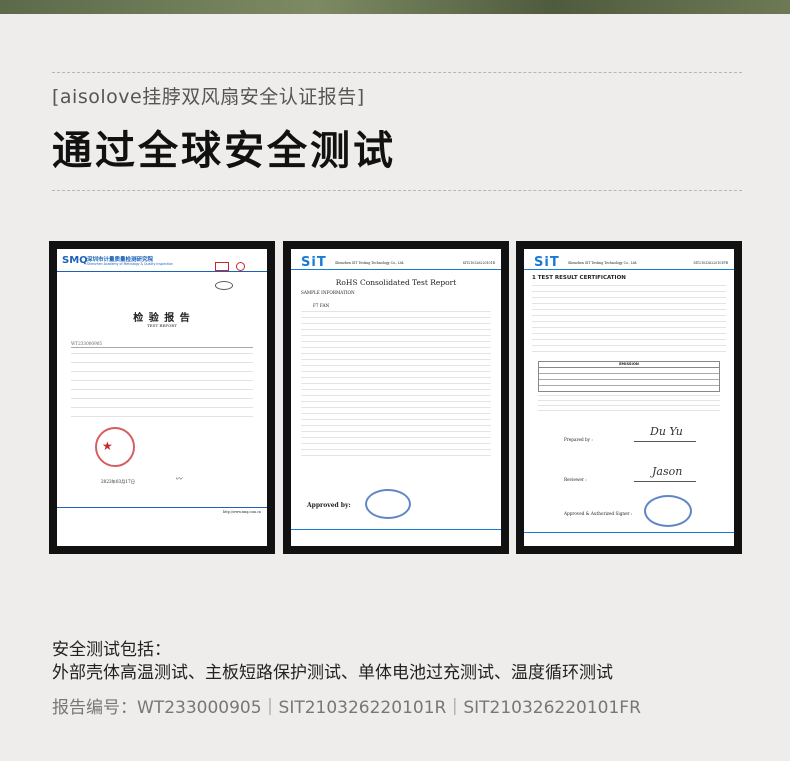 Image resolution: width=790 pixels, height=761 pixels. What do you see at coordinates (115, 447) in the screenshot?
I see `red-seal-stamp` at bounding box center [115, 447].